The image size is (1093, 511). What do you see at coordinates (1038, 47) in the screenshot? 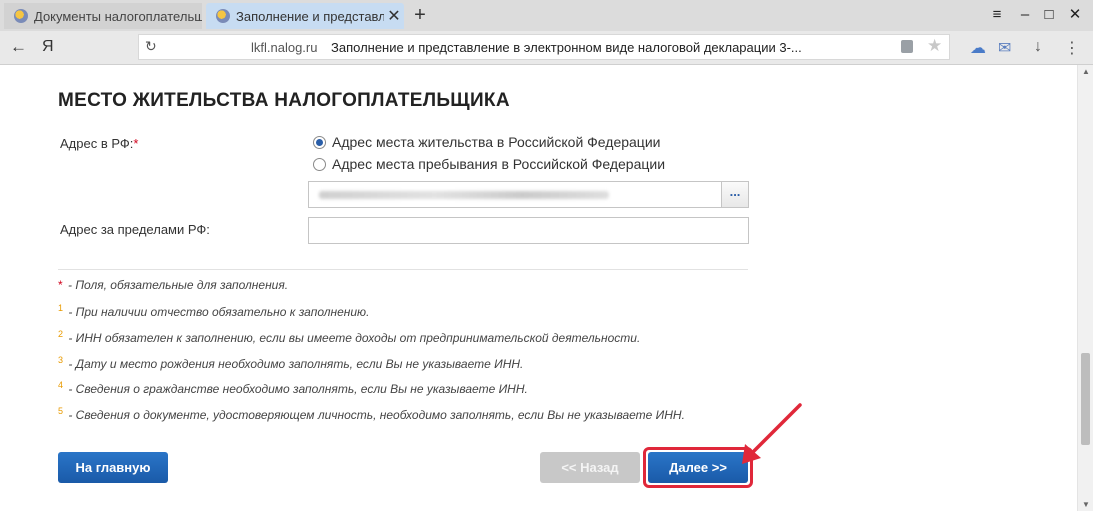
I see `downloads-icon: ↓` at bounding box center [1038, 47].